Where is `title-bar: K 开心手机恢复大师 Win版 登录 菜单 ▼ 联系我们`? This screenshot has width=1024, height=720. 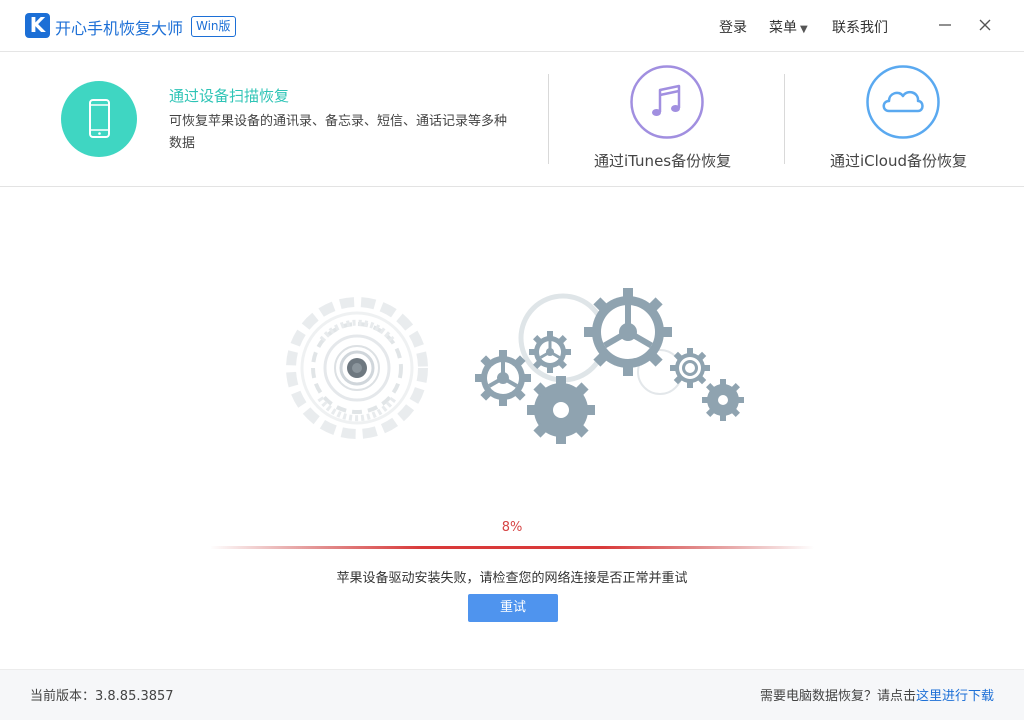 title-bar: K 开心手机恢复大师 Win版 登录 菜单 ▼ 联系我们 is located at coordinates (512, 26).